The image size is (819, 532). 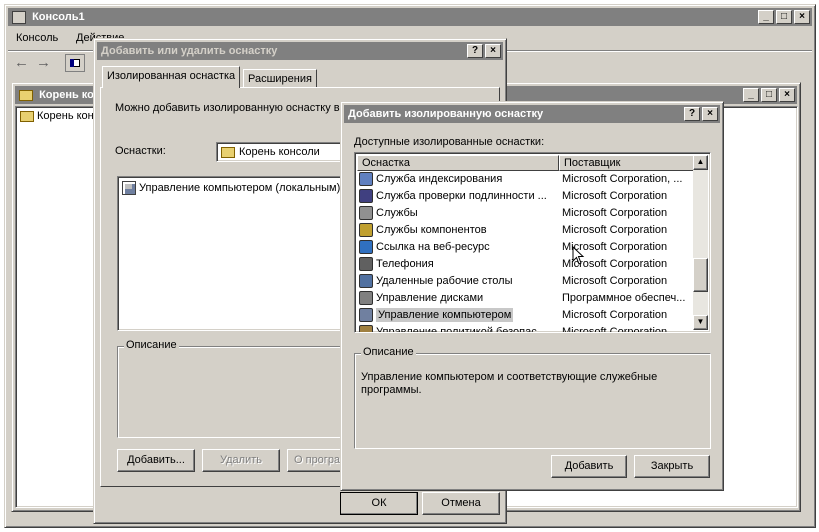 What do you see at coordinates (457, 264) in the screenshot?
I see `snapin-name-cell: Телефония` at bounding box center [457, 264].